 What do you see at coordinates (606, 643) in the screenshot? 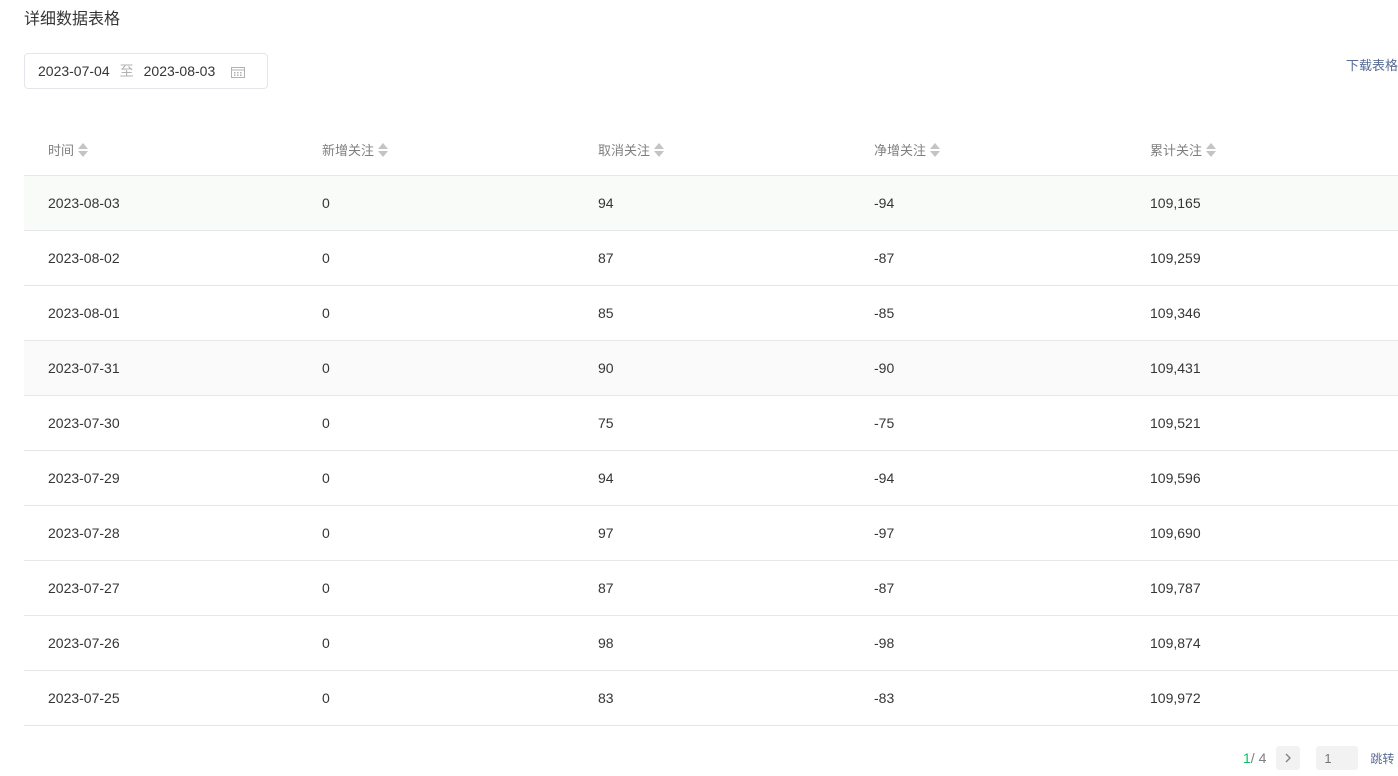
I see `cell-unfollow: 98` at bounding box center [606, 643].